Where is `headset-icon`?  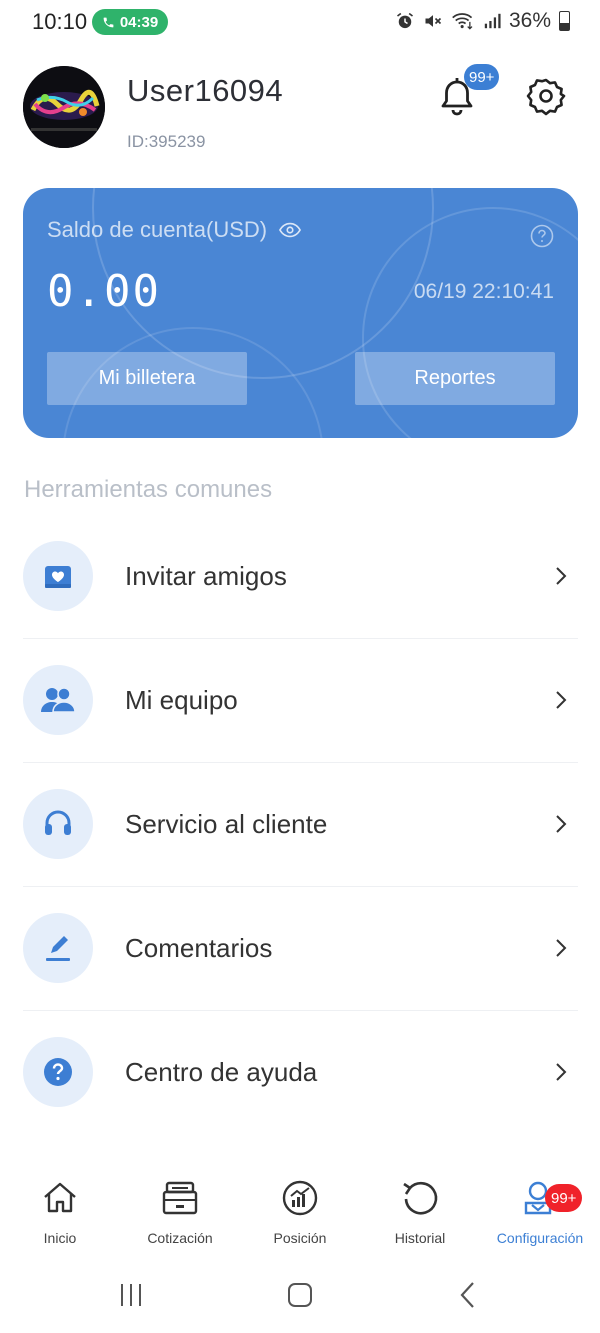
headset-icon is located at coordinates (58, 824).